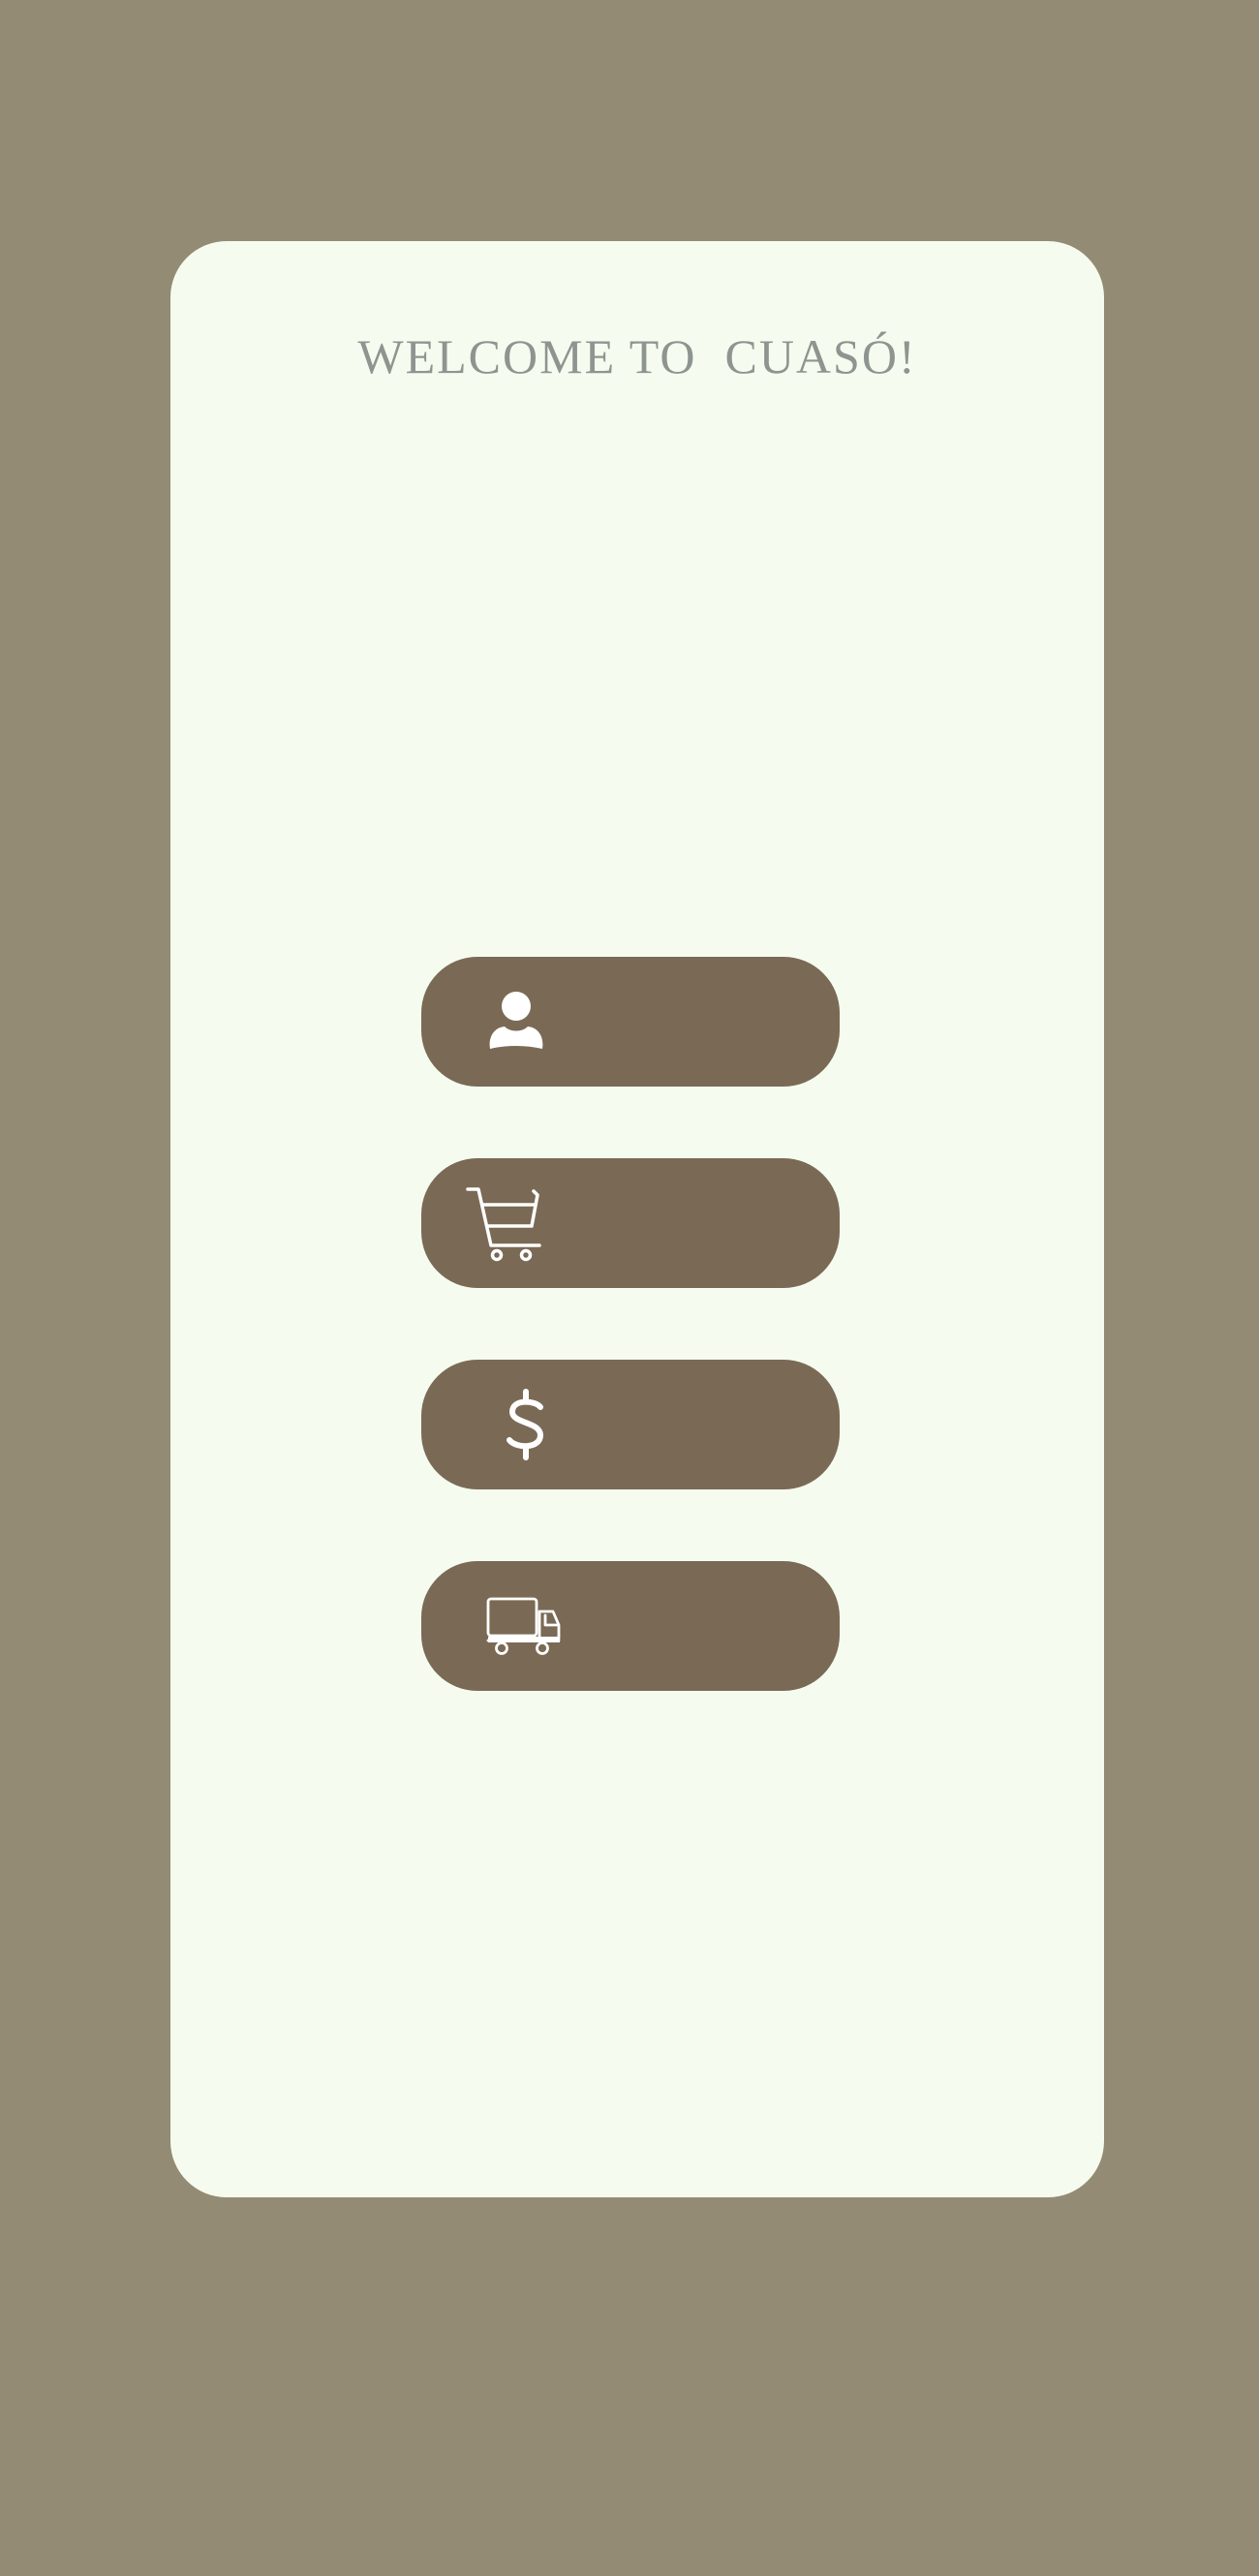  What do you see at coordinates (503, 1224) in the screenshot?
I see `shopping-cart-icon` at bounding box center [503, 1224].